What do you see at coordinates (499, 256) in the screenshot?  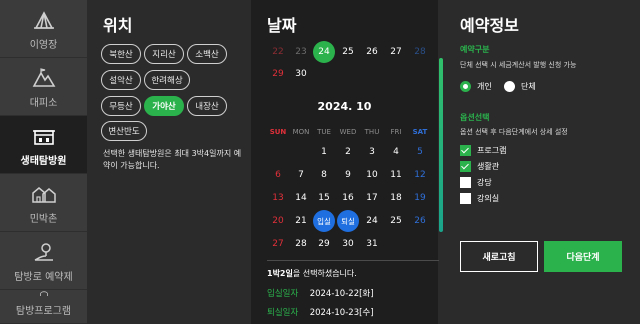 I see `reset-button: 새로고침` at bounding box center [499, 256].